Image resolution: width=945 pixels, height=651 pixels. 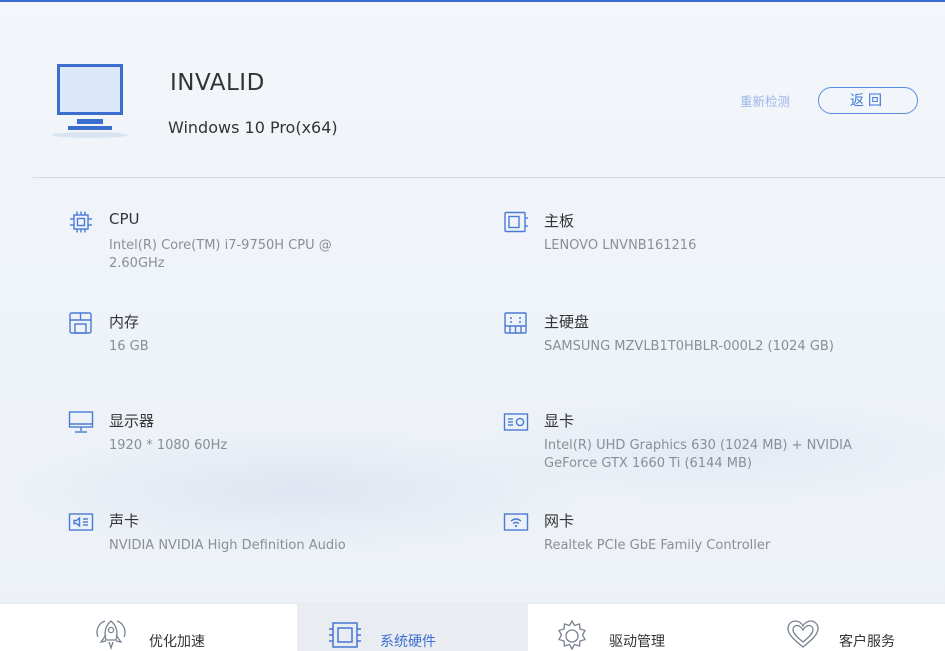 What do you see at coordinates (637, 642) in the screenshot?
I see `nav-label: 驱动管理` at bounding box center [637, 642].